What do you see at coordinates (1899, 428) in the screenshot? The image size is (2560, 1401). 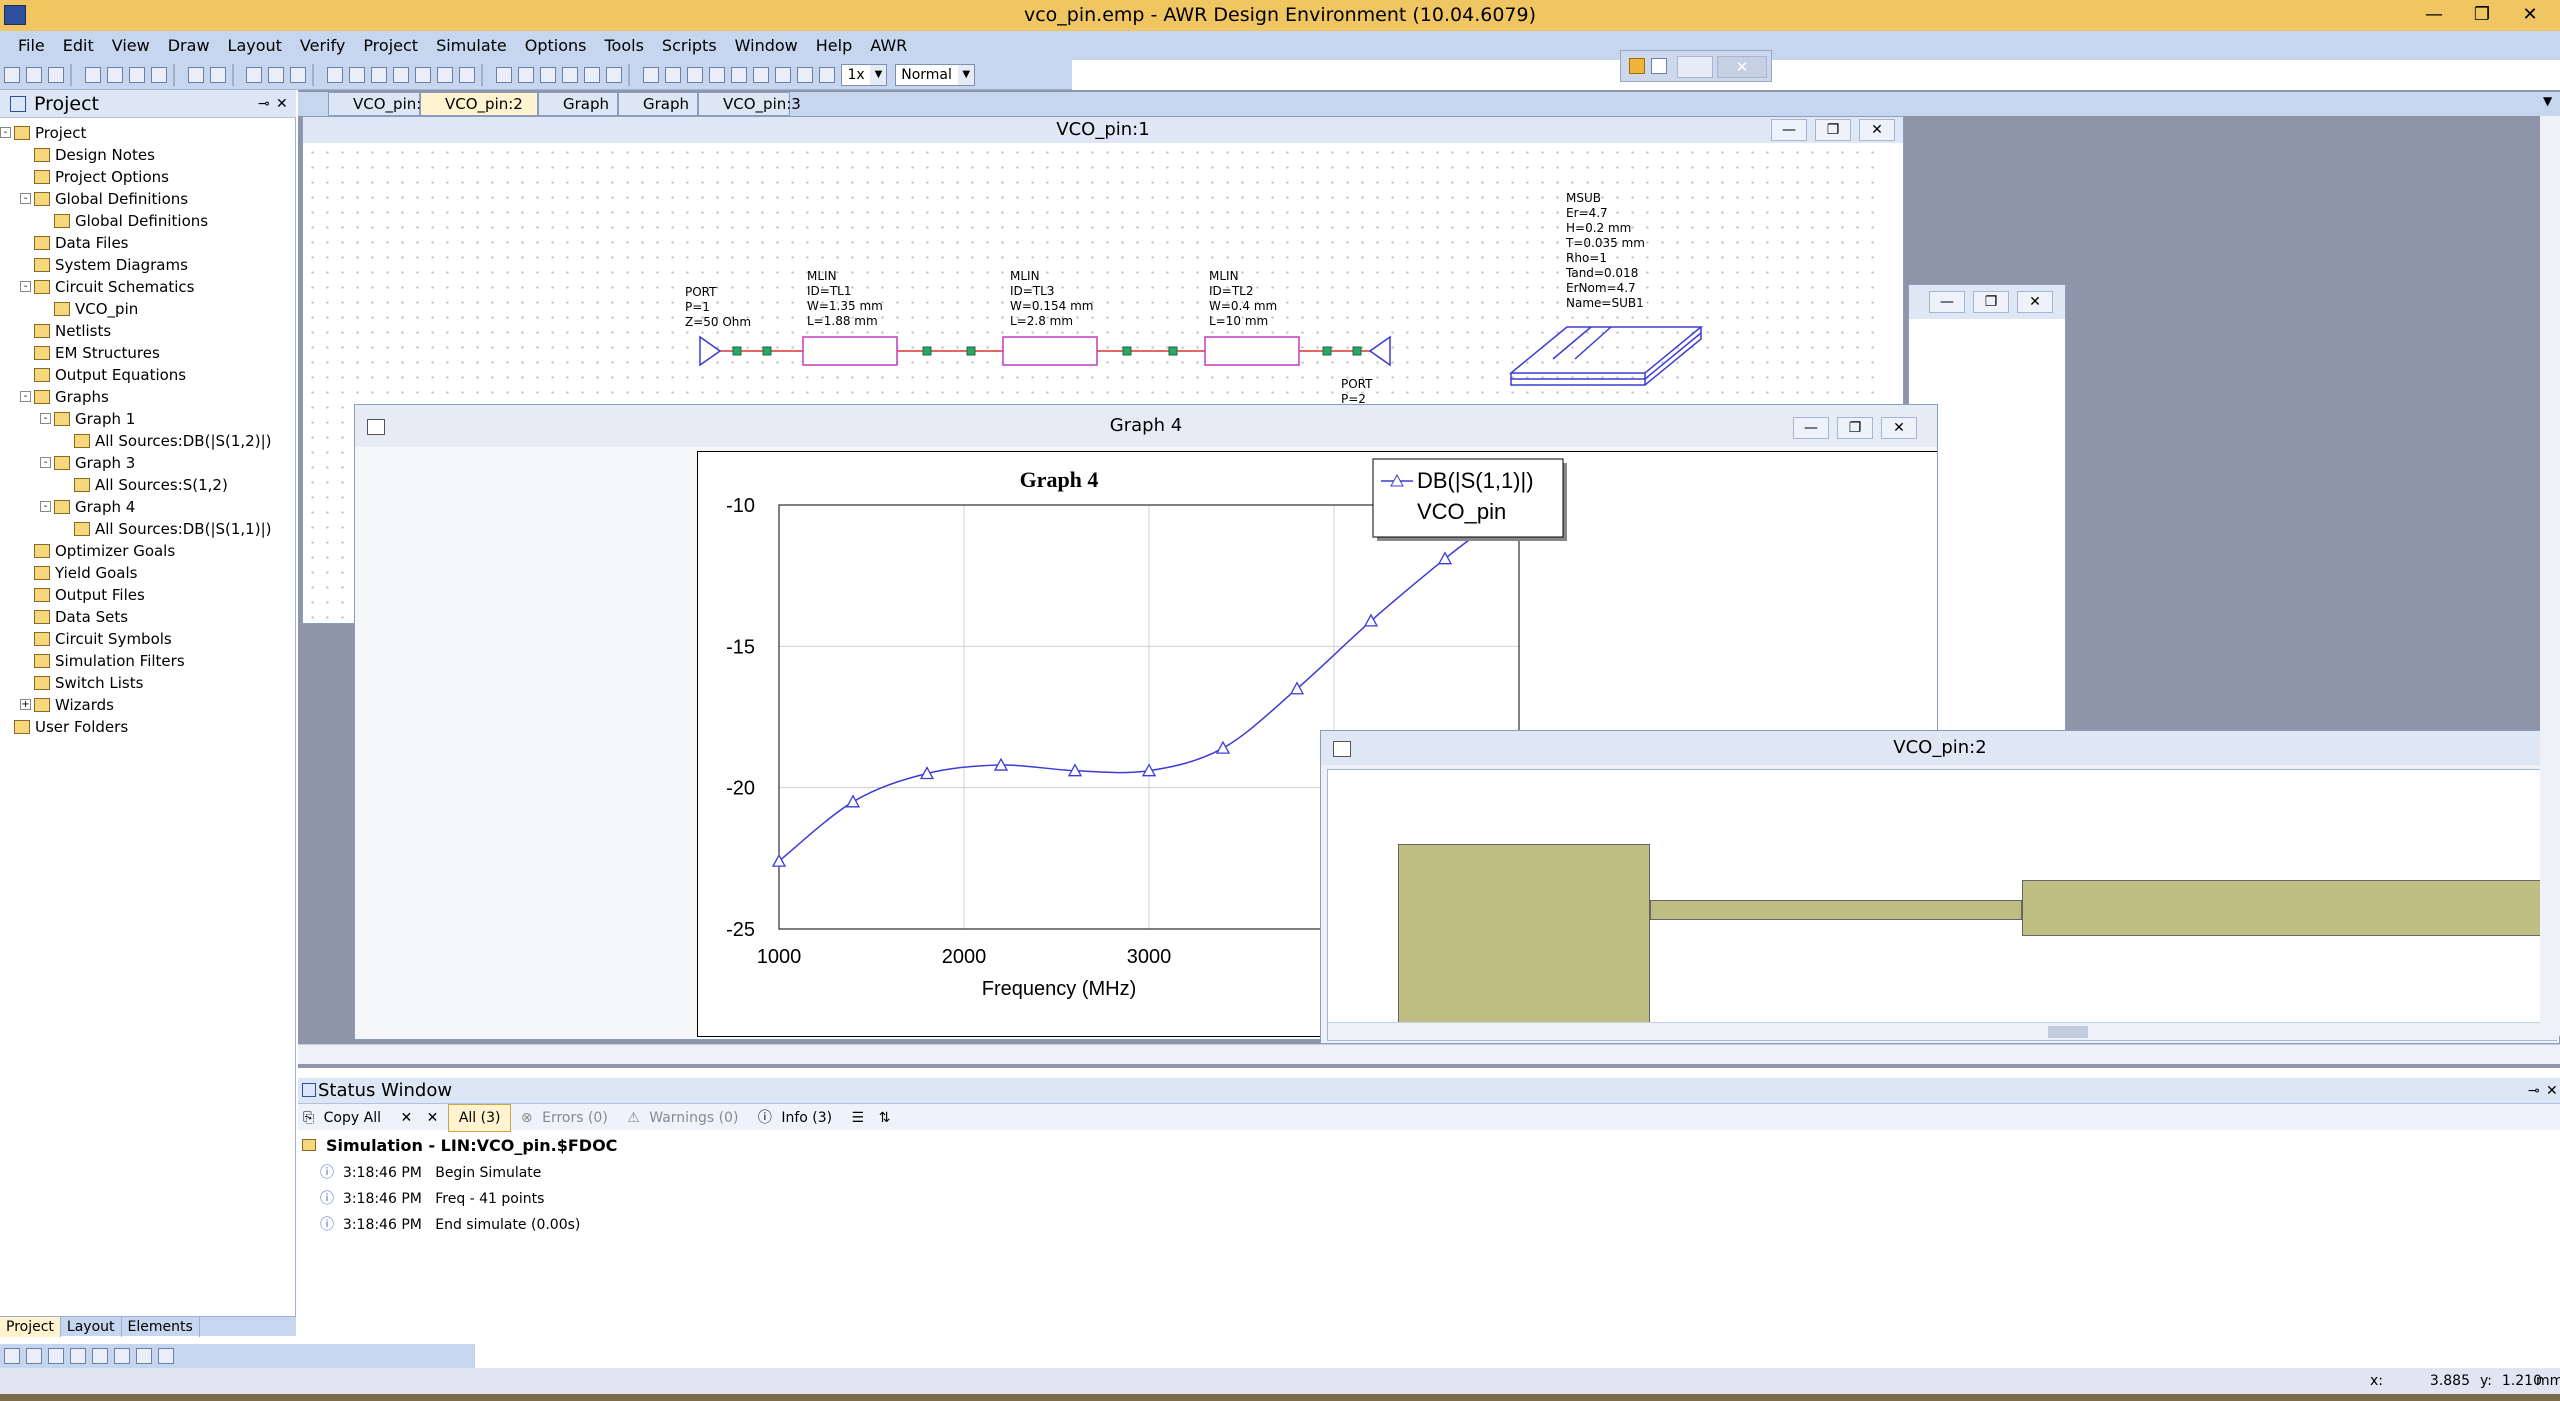 I see `graph-close-button: ✕` at bounding box center [1899, 428].